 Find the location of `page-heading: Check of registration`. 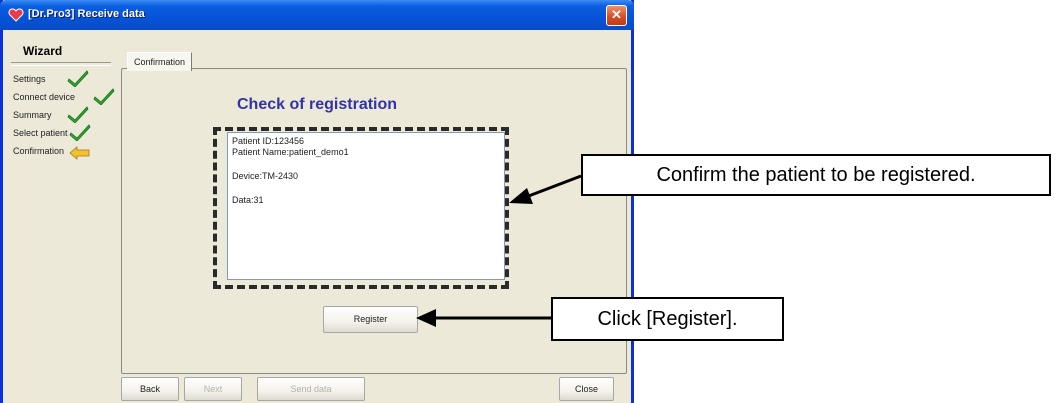

page-heading: Check of registration is located at coordinates (317, 104).